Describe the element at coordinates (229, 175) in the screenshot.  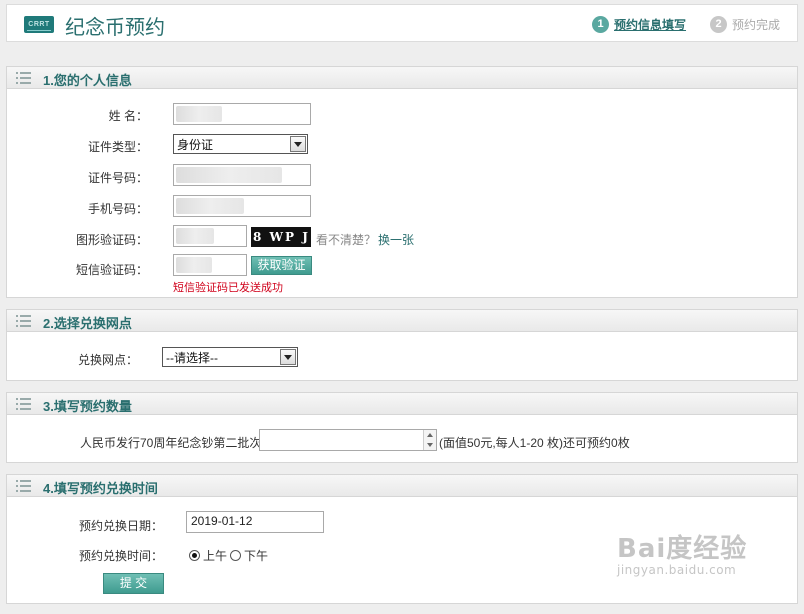
I see `redacted-id-number` at that location.